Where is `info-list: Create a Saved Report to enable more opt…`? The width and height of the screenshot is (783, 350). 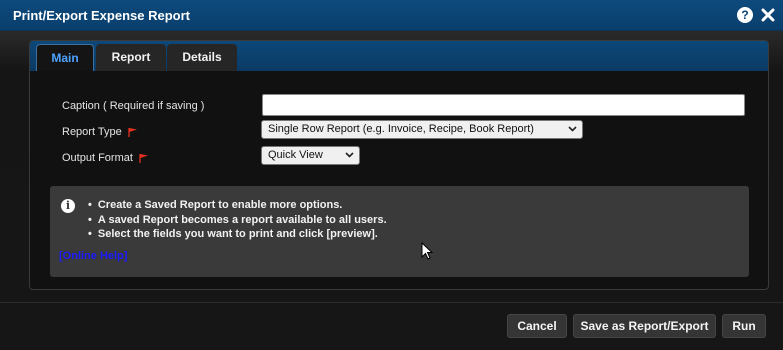 info-list: Create a Saved Report to enable more opt… is located at coordinates (237, 220).